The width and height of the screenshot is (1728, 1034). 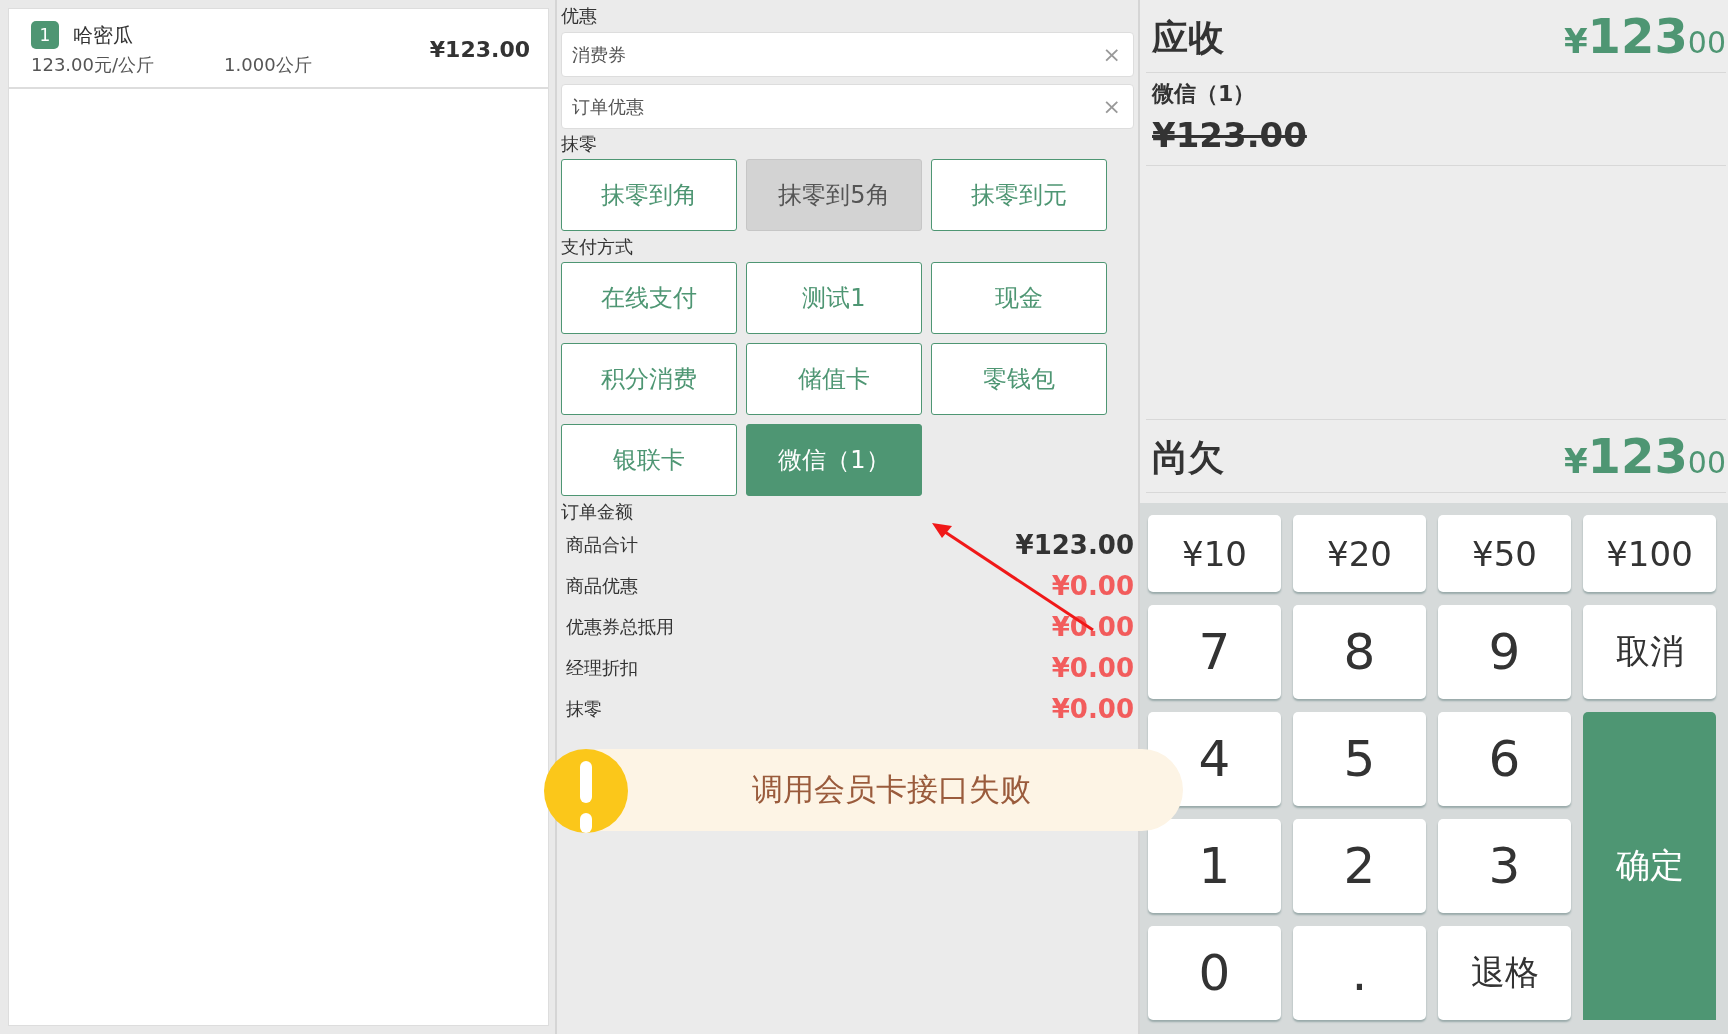 What do you see at coordinates (1188, 38) in the screenshot?
I see `amount-label: 应收` at bounding box center [1188, 38].